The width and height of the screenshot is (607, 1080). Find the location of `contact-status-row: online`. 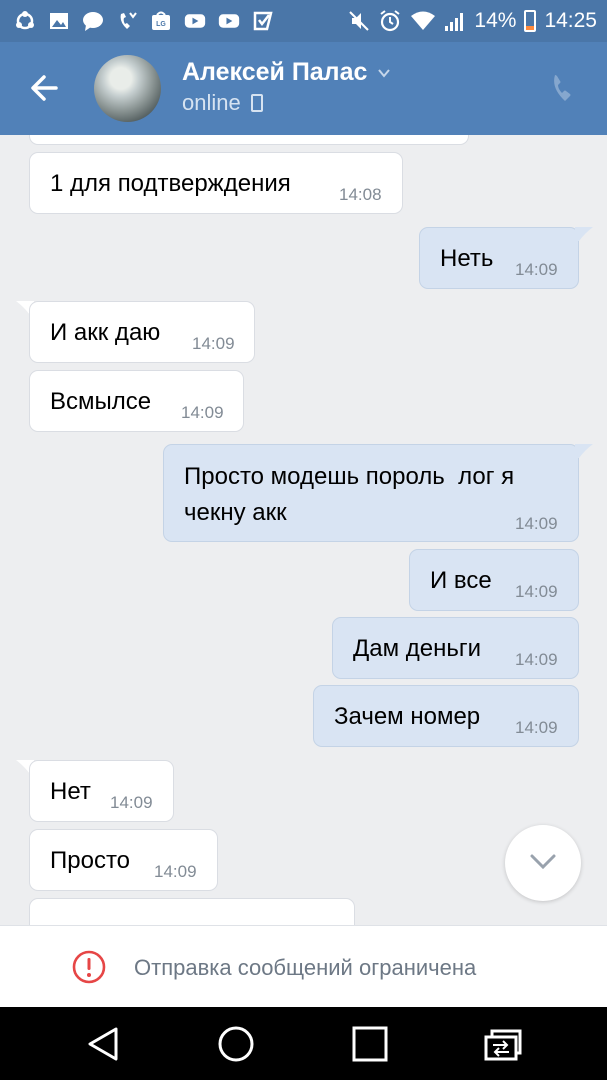

contact-status-row: online is located at coordinates (222, 103).